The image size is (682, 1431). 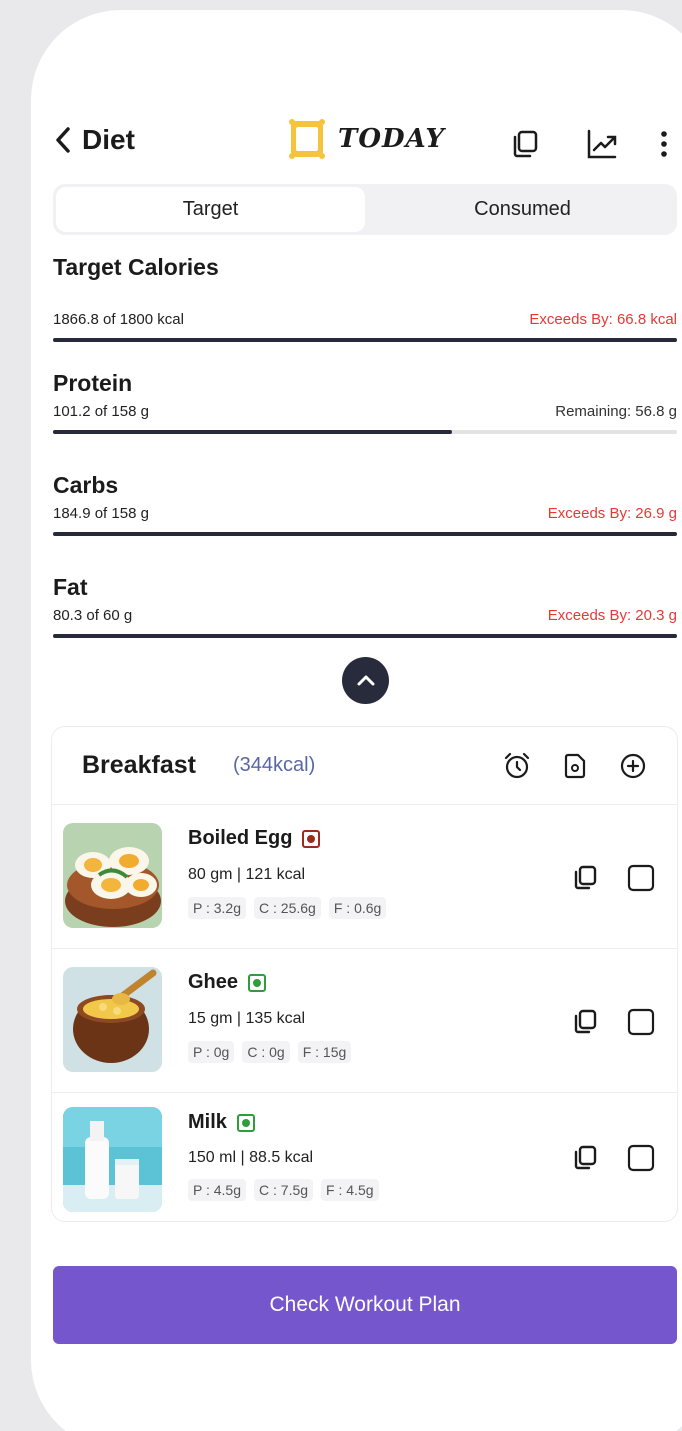 I want to click on macro-status: Exceeds By: 66.8 kcal, so click(x=603, y=319).